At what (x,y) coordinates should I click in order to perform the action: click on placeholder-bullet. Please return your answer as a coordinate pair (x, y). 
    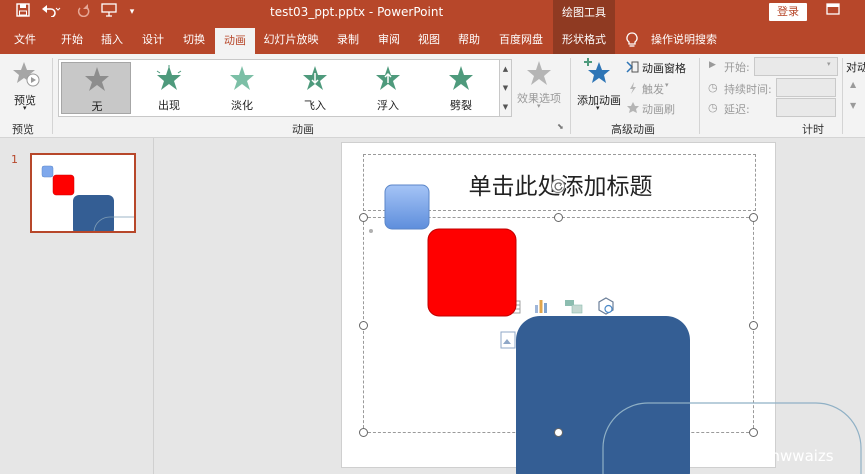
    Looking at the image, I should click on (371, 231).